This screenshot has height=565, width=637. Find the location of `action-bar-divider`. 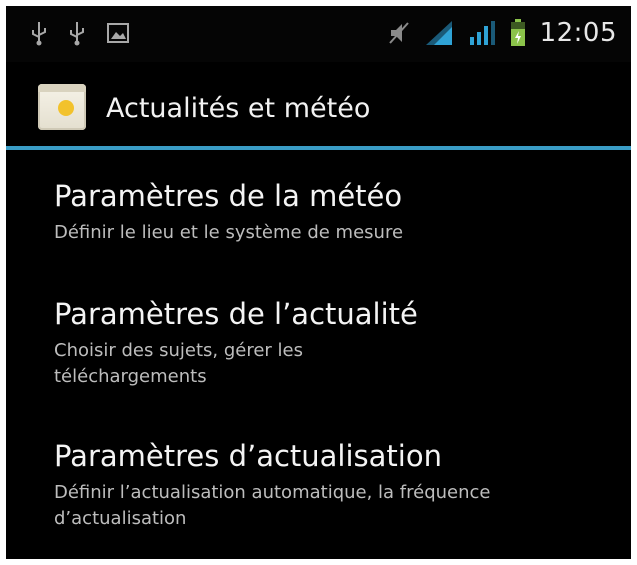

action-bar-divider is located at coordinates (318, 148).